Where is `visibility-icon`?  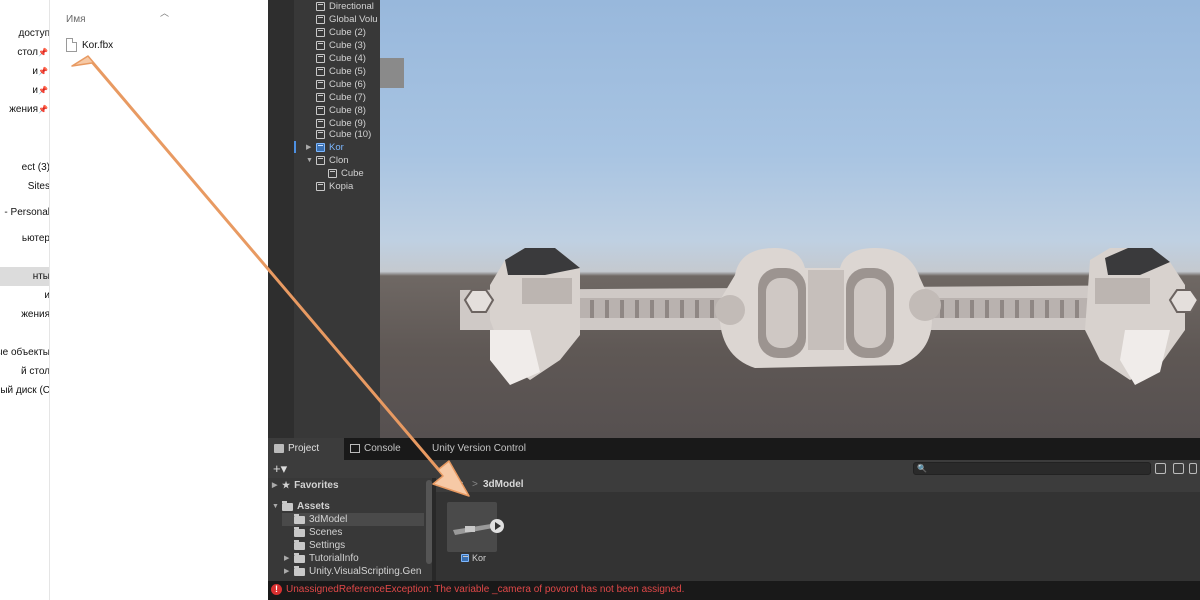 visibility-icon is located at coordinates (1193, 468).